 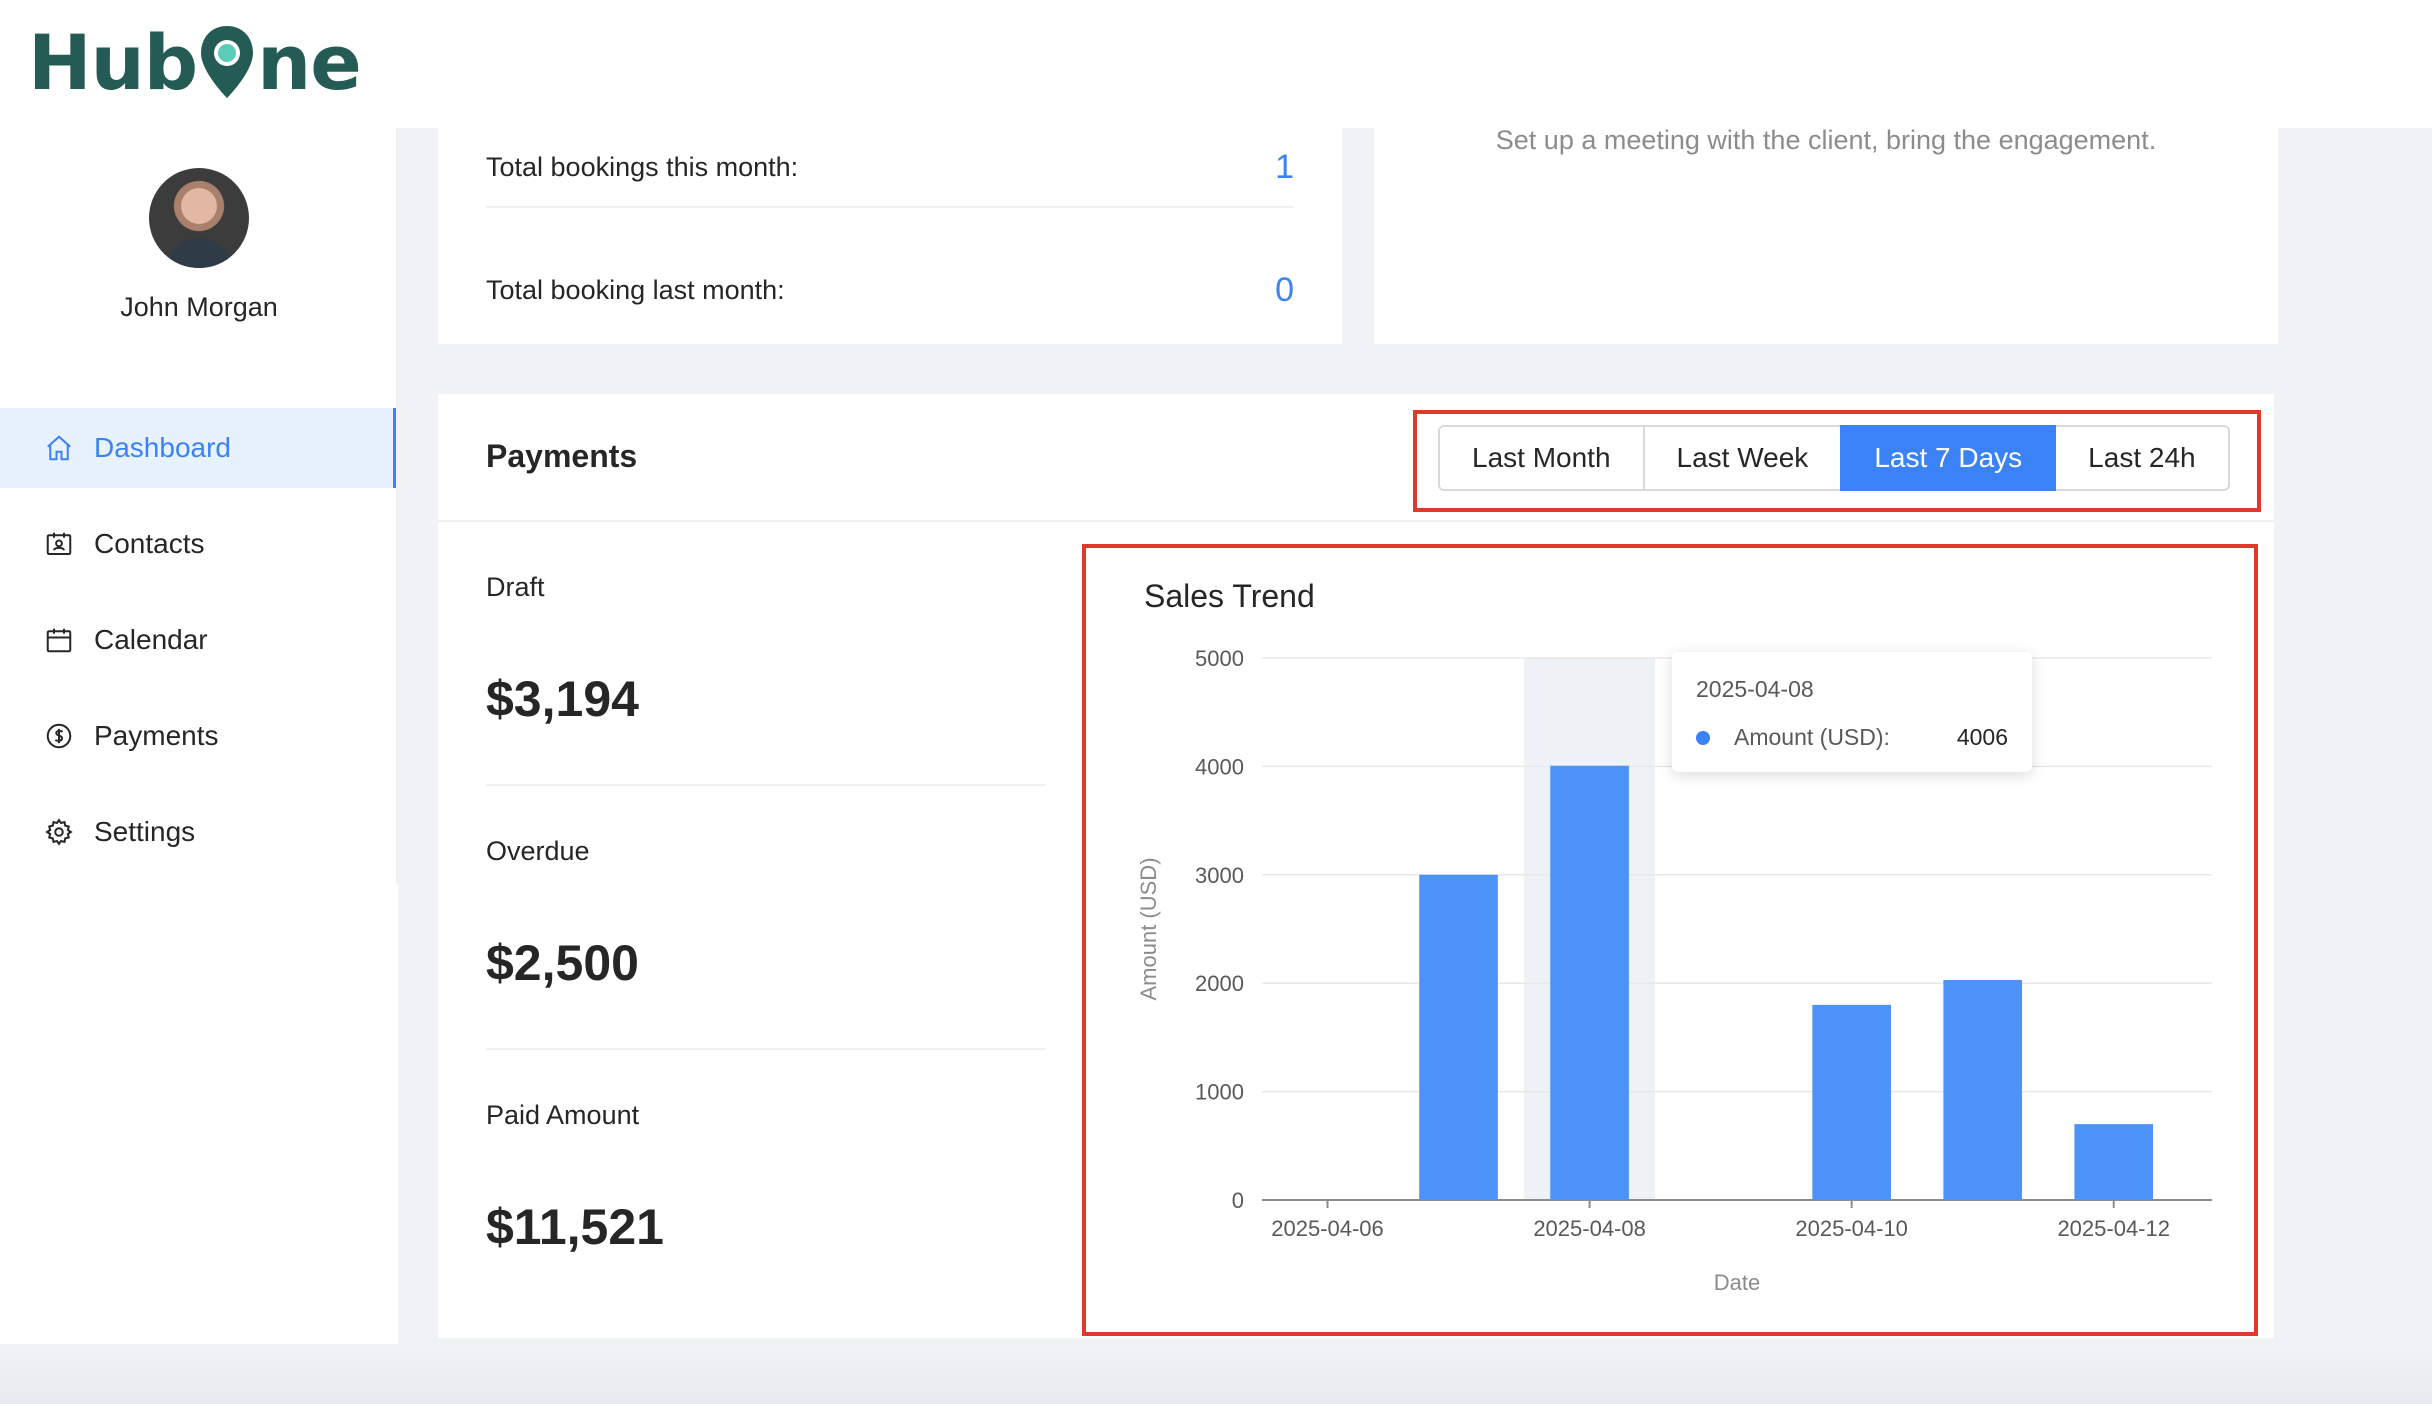 I want to click on bookings-last-month-label: Total booking last month:, so click(x=635, y=289).